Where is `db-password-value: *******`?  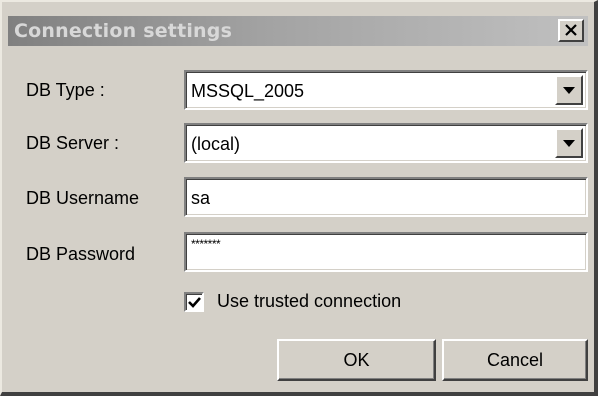
db-password-value: ******* is located at coordinates (206, 244).